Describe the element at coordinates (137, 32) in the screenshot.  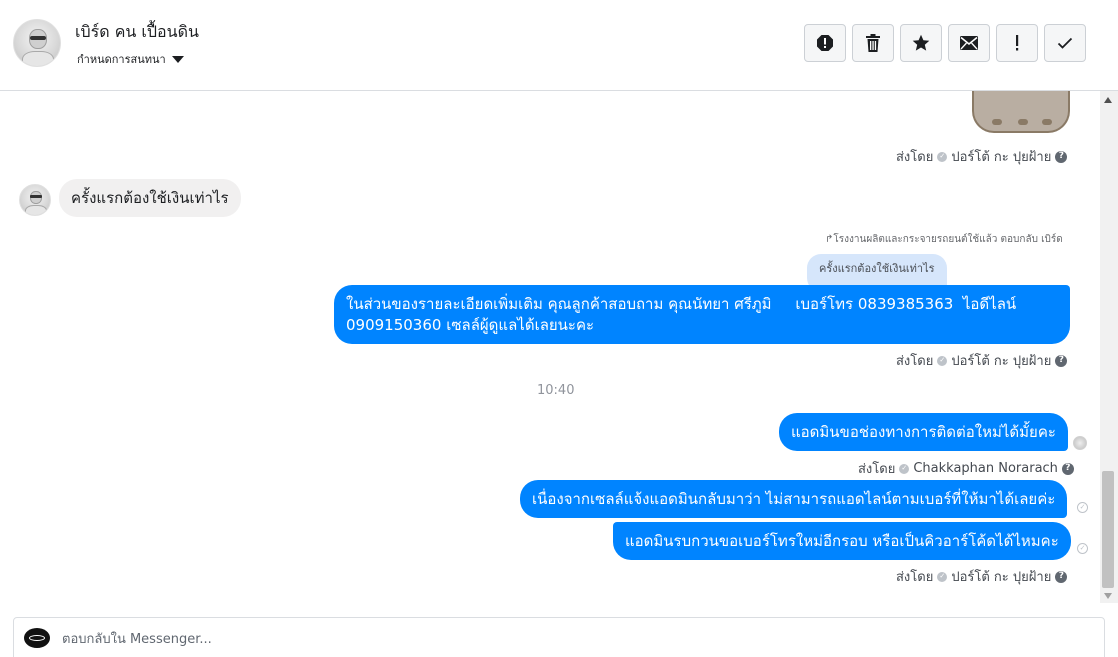
I see `contact-name: เบิร์ด คน เปื้อนดิน` at that location.